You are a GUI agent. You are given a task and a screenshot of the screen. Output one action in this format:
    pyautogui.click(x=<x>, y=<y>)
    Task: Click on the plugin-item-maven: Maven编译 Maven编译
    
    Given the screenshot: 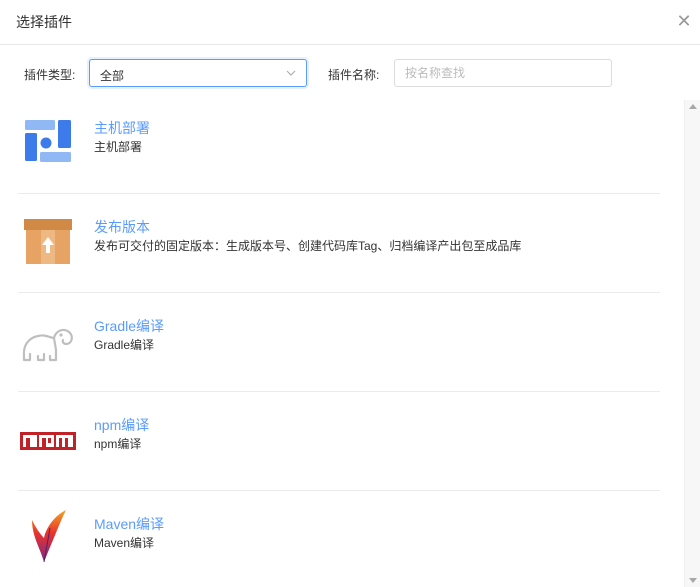 What is the action you would take?
    pyautogui.click(x=339, y=539)
    